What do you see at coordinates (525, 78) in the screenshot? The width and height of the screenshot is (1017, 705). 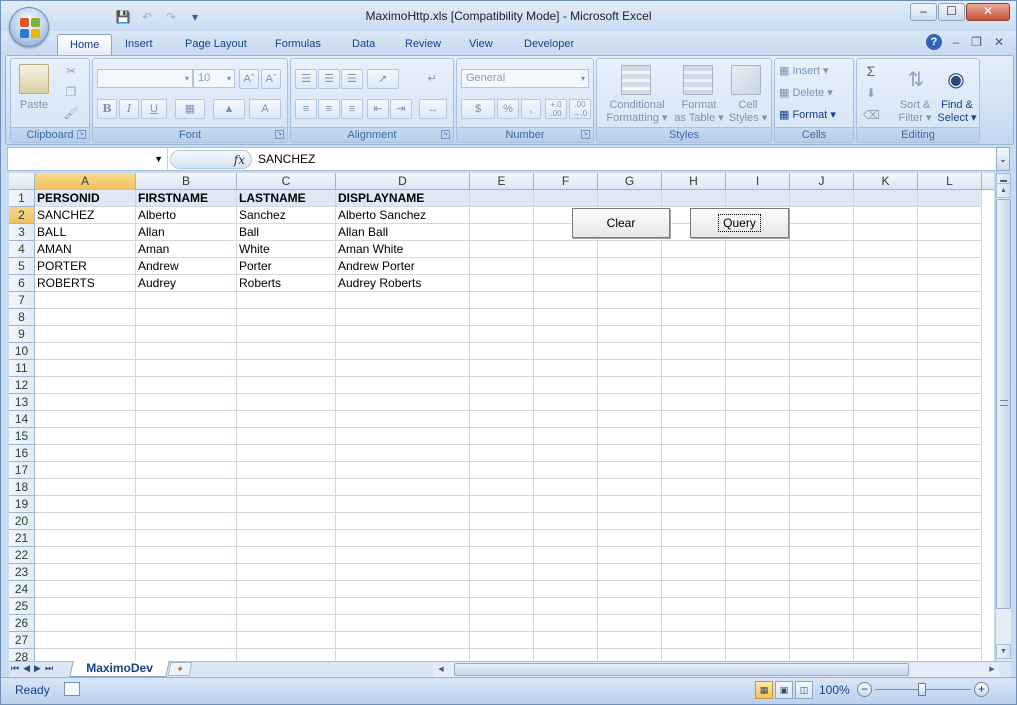 I see `number-format-combo: General ▾` at bounding box center [525, 78].